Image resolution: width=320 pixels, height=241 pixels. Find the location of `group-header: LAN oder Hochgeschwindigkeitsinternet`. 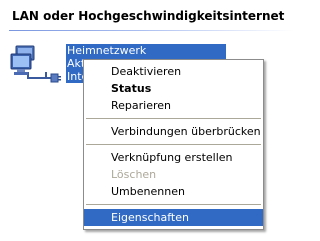

group-header: LAN oder Hochgeschwindigkeitsinternet is located at coordinates (149, 17).